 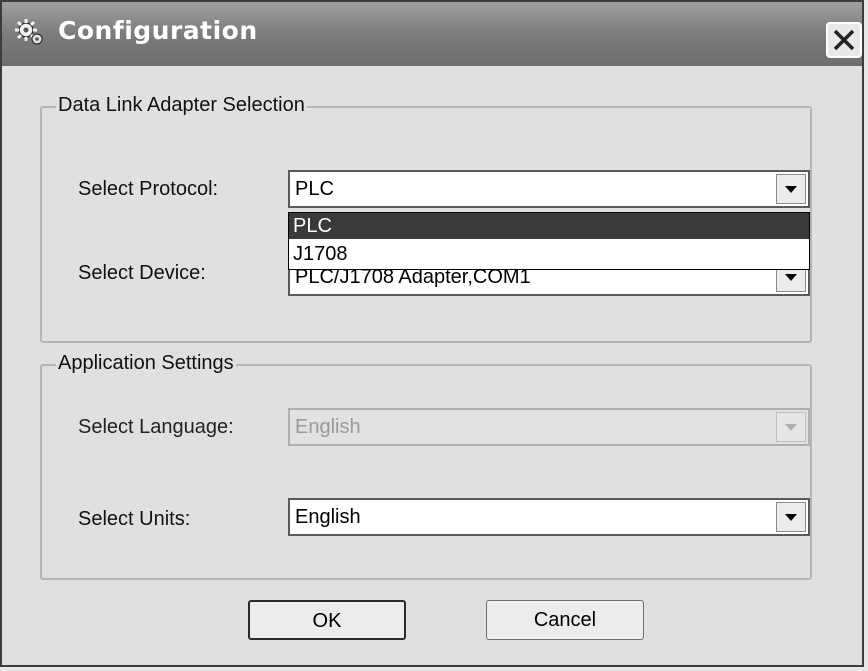 What do you see at coordinates (328, 427) in the screenshot?
I see `language-select-value: English` at bounding box center [328, 427].